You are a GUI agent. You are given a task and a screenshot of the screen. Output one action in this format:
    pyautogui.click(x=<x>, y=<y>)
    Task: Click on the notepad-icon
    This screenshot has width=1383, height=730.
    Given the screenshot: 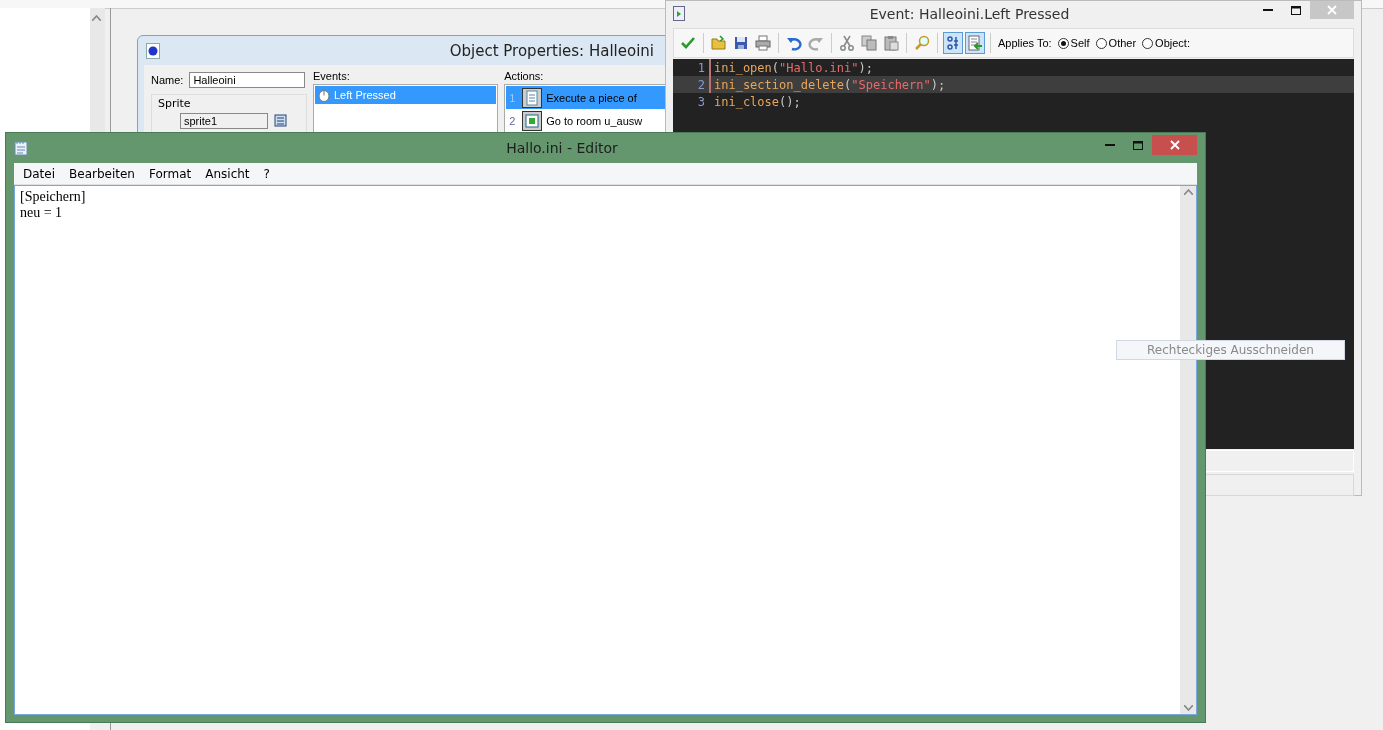 What is the action you would take?
    pyautogui.click(x=21, y=148)
    